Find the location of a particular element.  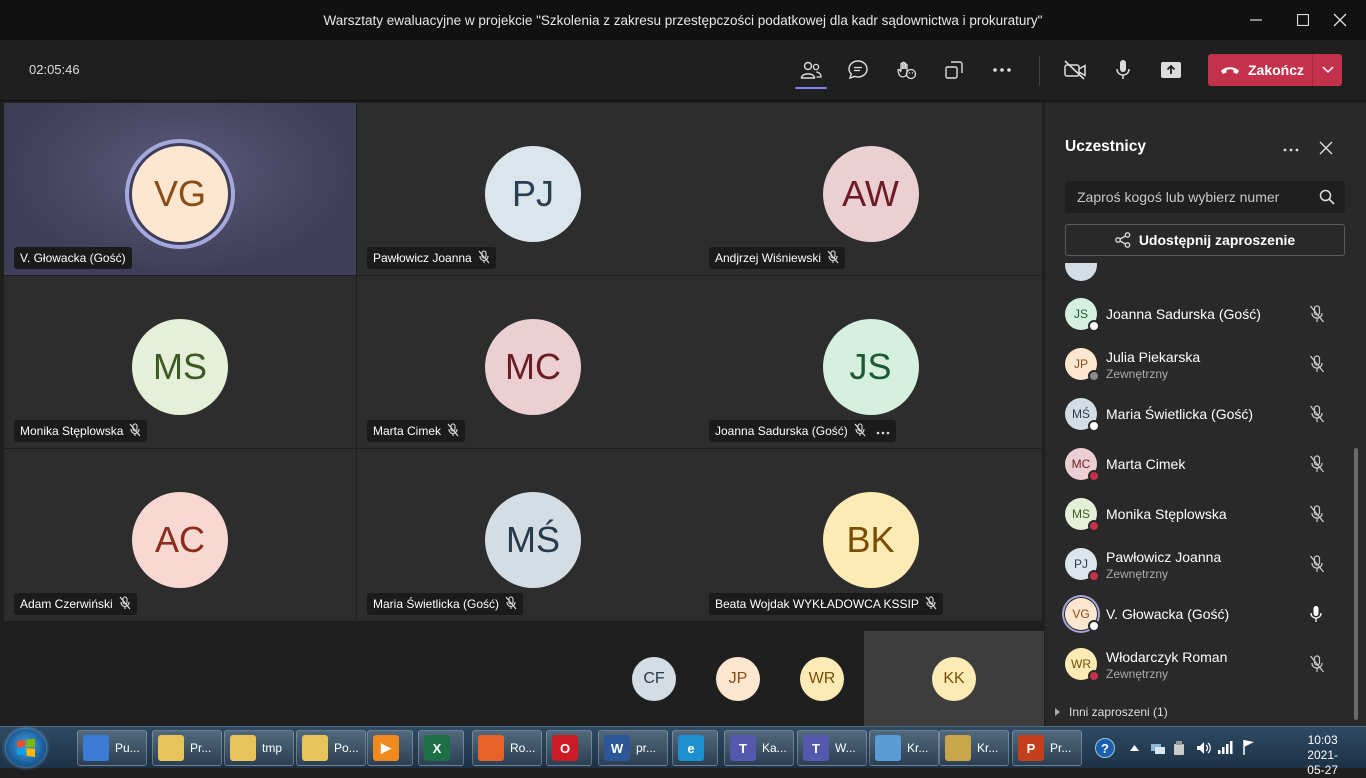

participant-name-tag: Monika Stęplowska is located at coordinates (81, 431).